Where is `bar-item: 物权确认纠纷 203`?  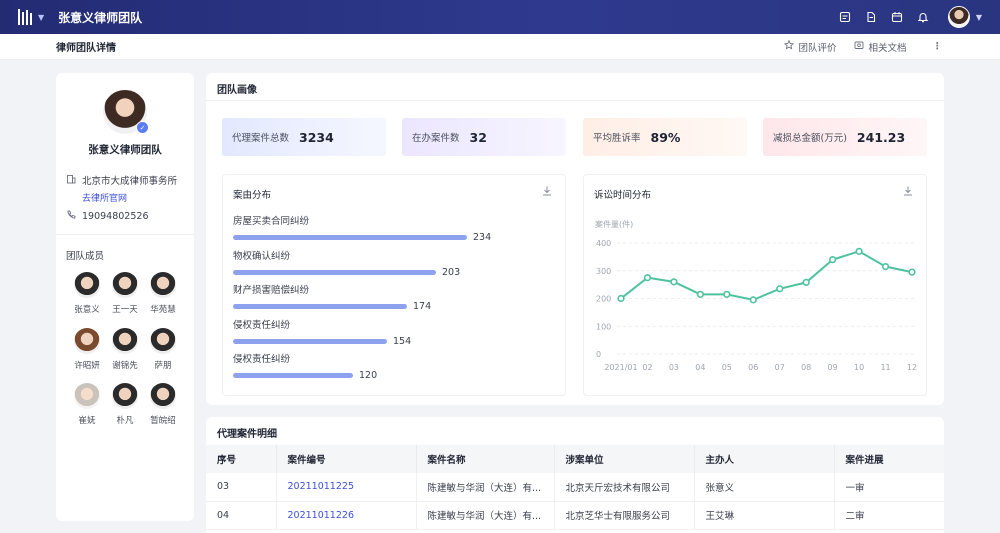
bar-item: 物权确认纠纷 203 is located at coordinates (346, 263).